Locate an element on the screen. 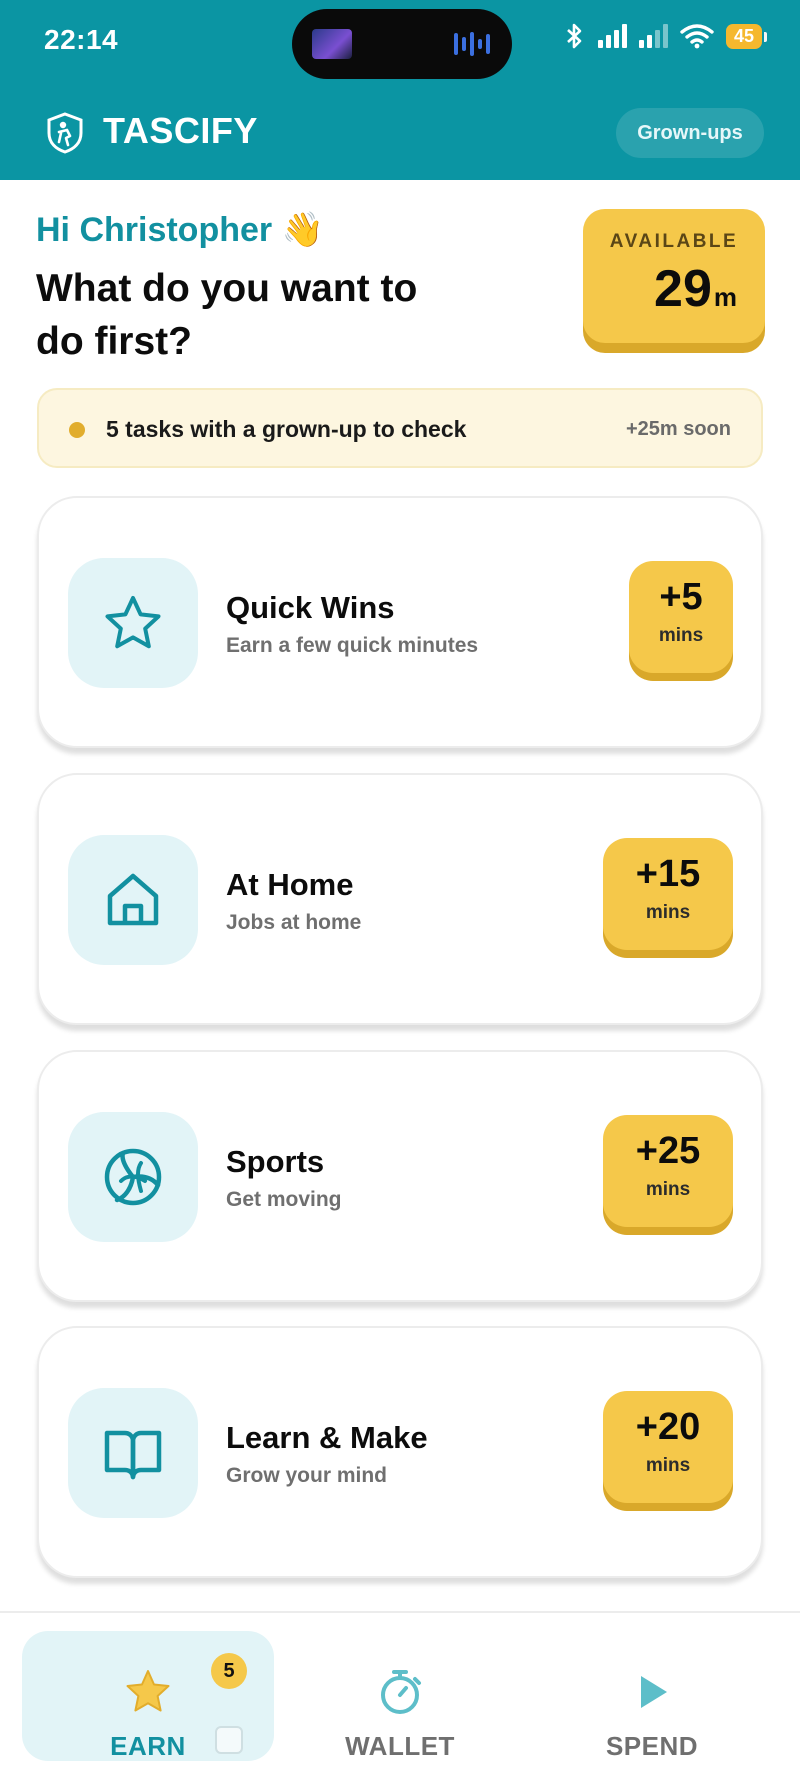  reward-badge: +5 mins is located at coordinates (681, 617).